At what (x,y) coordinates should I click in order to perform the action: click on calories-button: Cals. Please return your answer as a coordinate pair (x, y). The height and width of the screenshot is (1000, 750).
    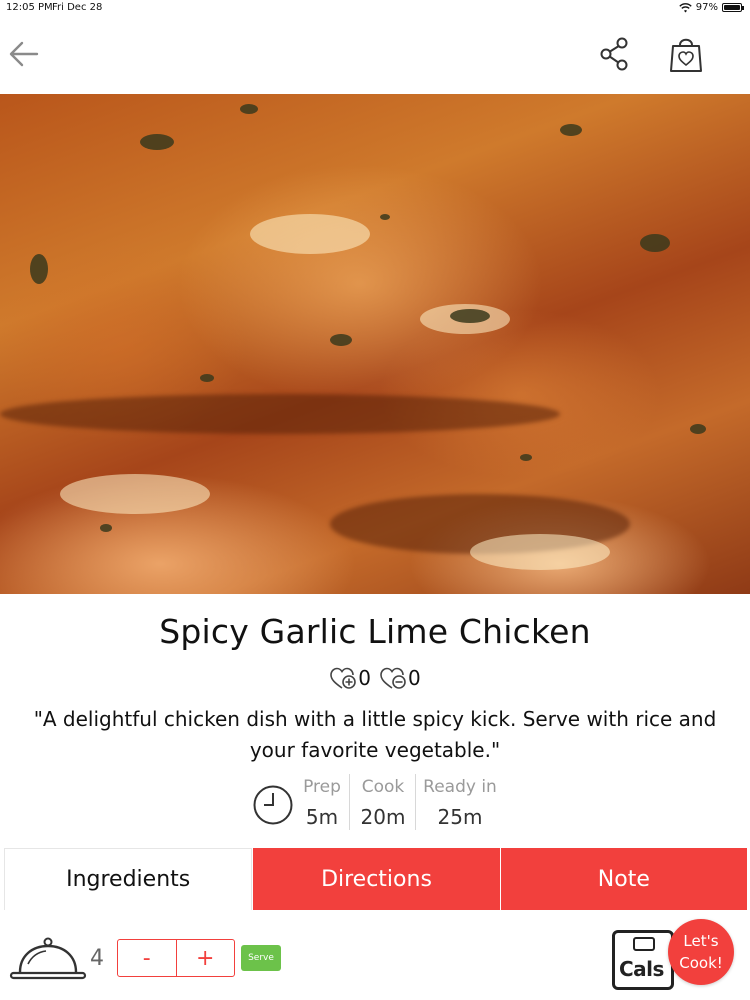
    Looking at the image, I should click on (643, 960).